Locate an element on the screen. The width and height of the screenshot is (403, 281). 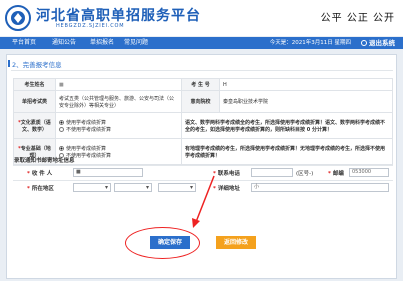
annotation-arrow-icon is located at coordinates (203, 201).